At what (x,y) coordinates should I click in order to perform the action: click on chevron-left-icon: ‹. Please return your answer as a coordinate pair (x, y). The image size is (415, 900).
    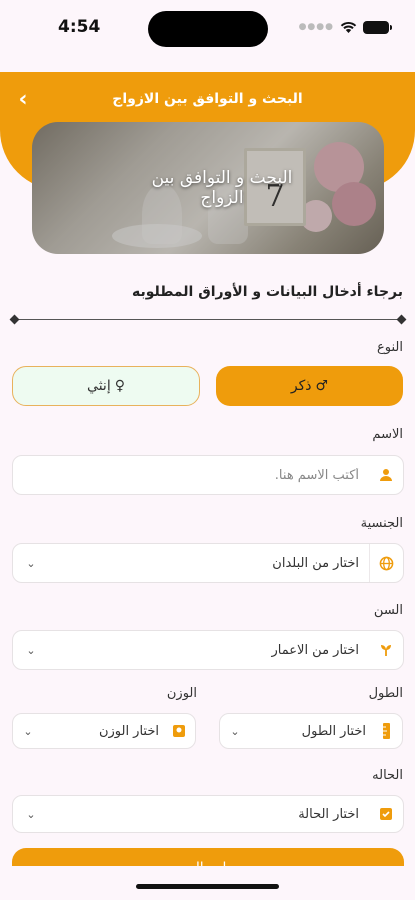
    Looking at the image, I should click on (23, 99).